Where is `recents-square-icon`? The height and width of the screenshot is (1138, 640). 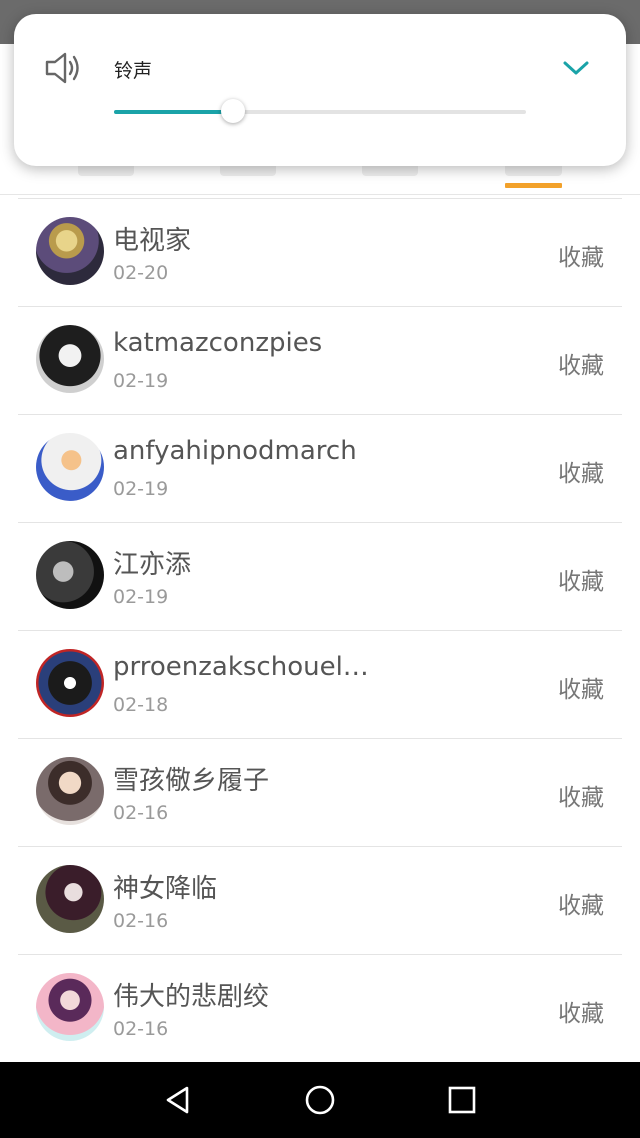 recents-square-icon is located at coordinates (462, 1100).